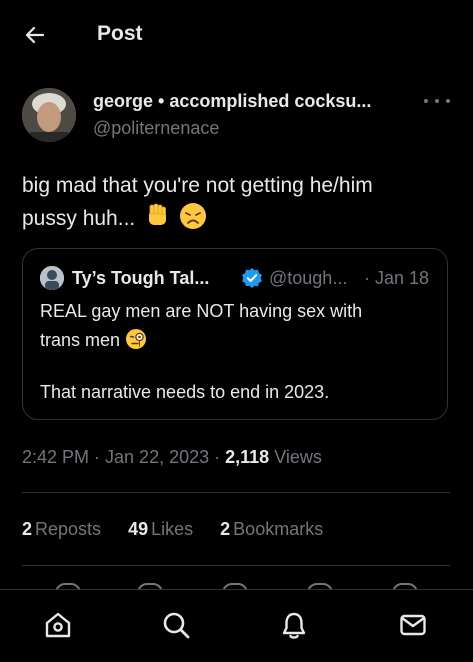  Describe the element at coordinates (68, 529) in the screenshot. I see `reposts-label: Reposts` at that location.